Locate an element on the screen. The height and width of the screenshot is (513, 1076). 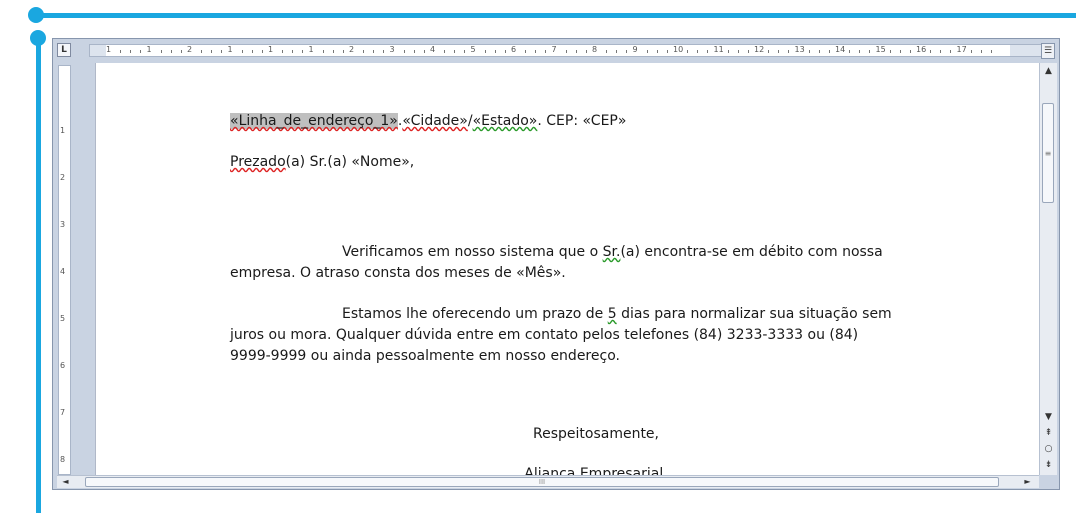
greeting-line: Prezado(a) Sr.(a) «Nome», is located at coordinates (560, 162).